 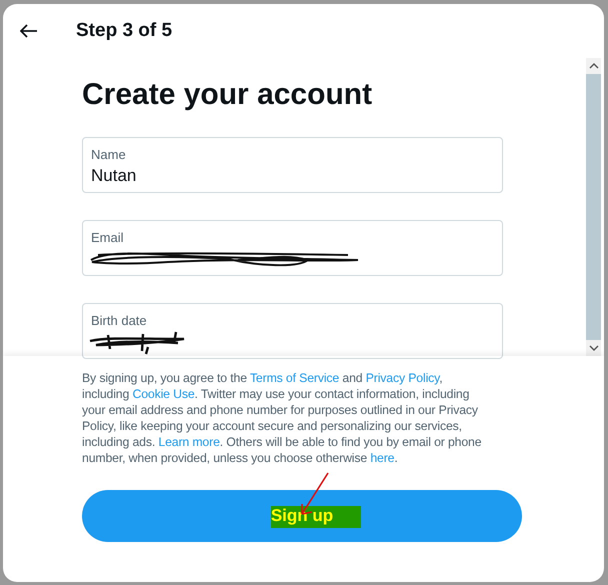 What do you see at coordinates (292, 331) in the screenshot?
I see `input-field: Birth date` at bounding box center [292, 331].